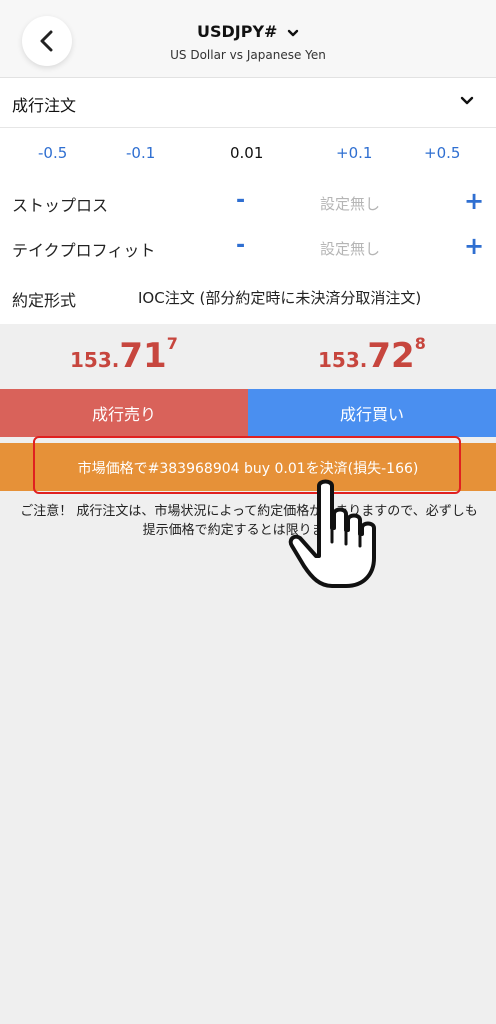  I want to click on volume-value: 0.01, so click(246, 153).